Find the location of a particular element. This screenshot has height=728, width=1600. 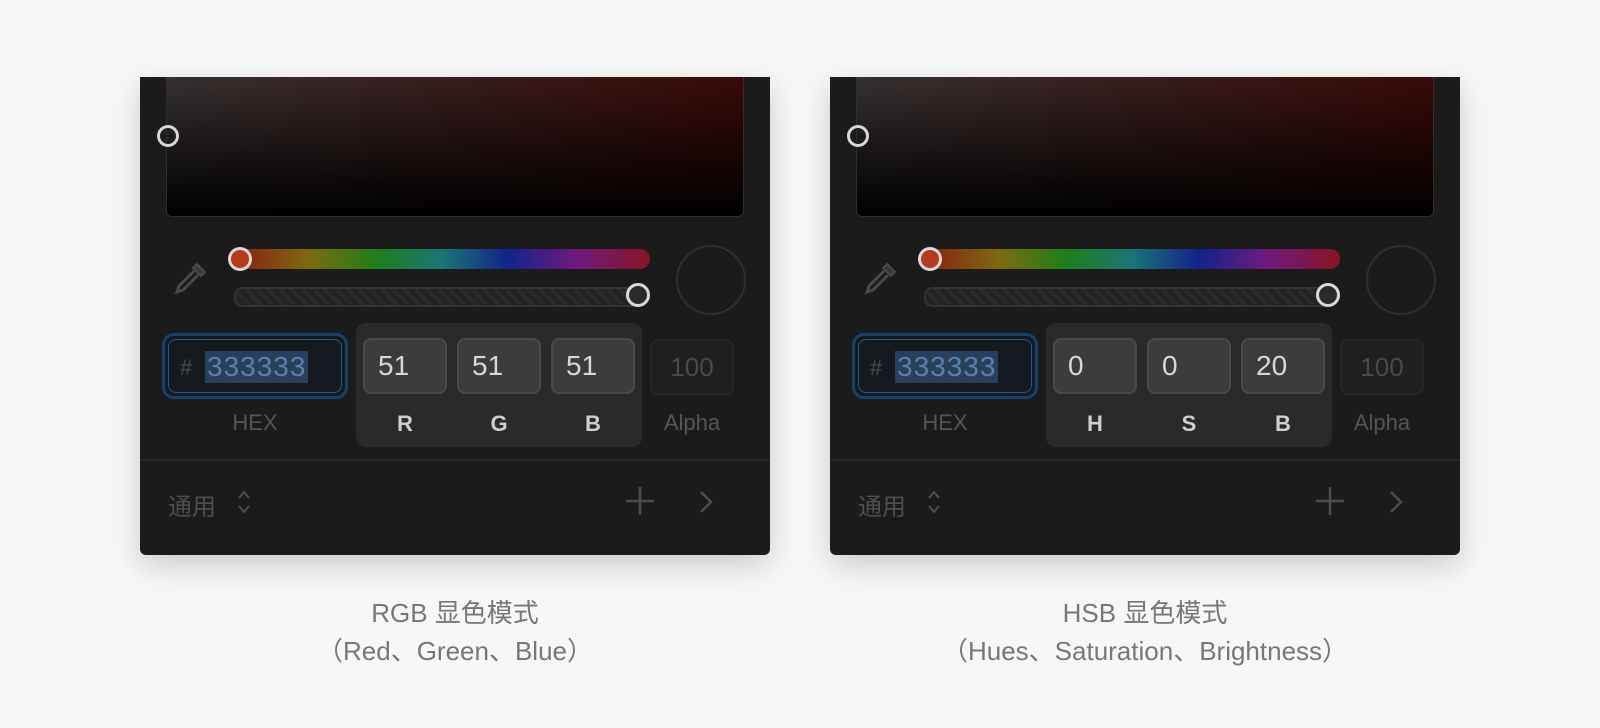

caption-subtitle: （Red、Green、Blue） is located at coordinates (455, 651).